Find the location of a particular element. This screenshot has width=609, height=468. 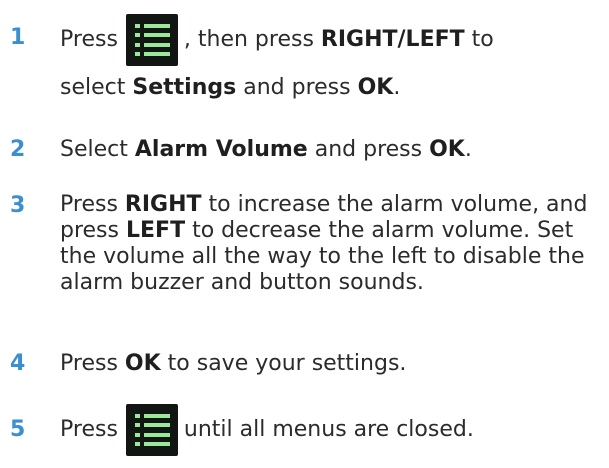

step-text: Press OK to save your settings. is located at coordinates (233, 363).